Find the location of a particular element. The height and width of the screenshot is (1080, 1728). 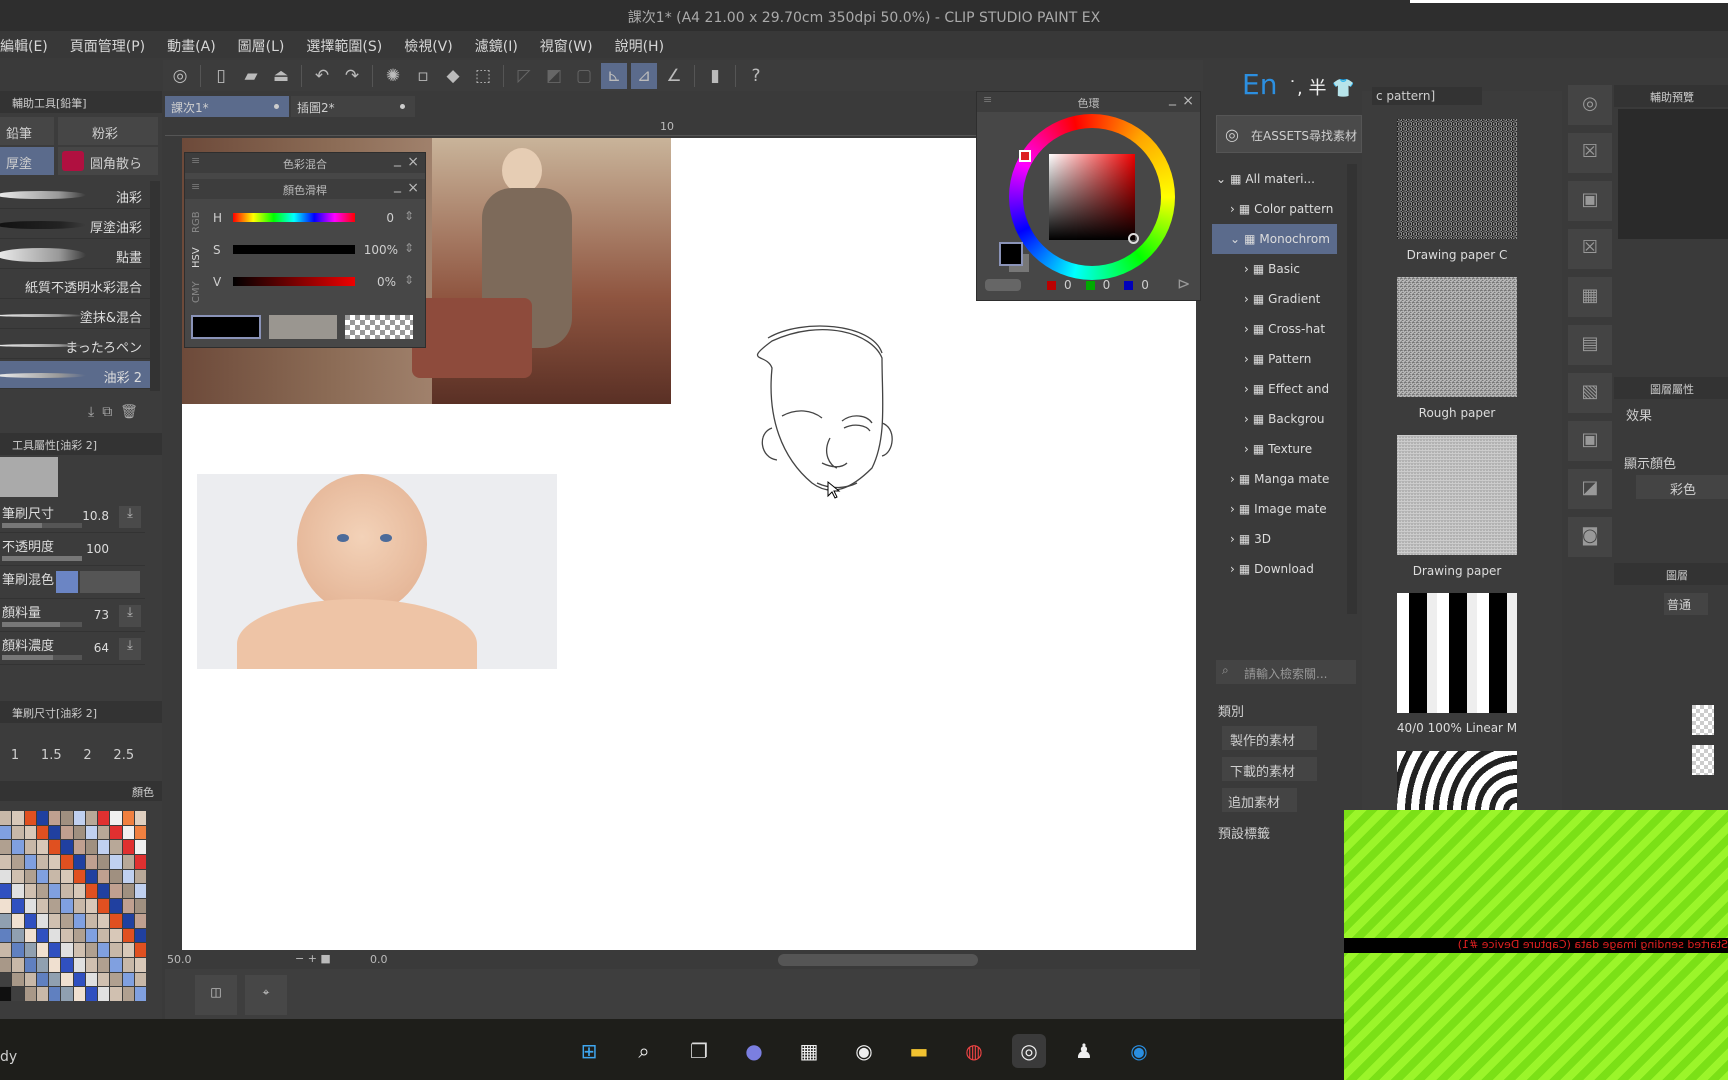

blend-mode-dropdown: 普通 is located at coordinates (1686, 604).